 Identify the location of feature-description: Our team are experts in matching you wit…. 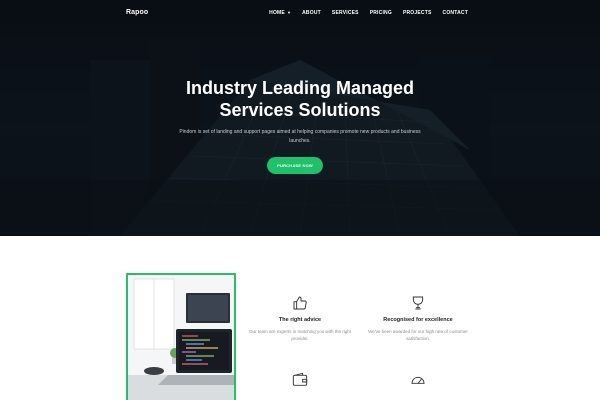
(300, 335).